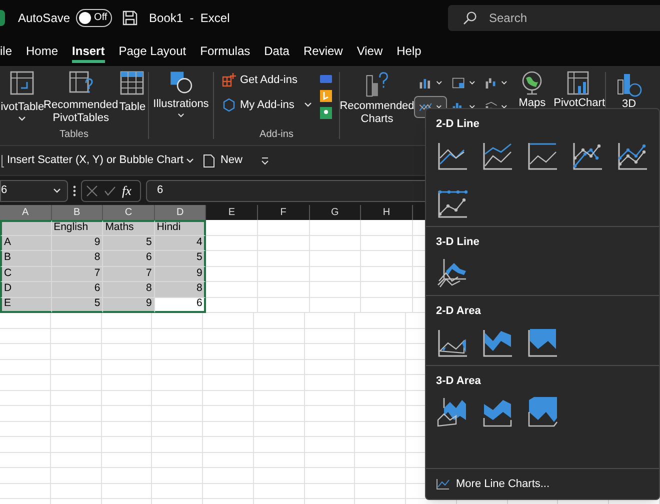 The image size is (660, 504). I want to click on group-label: Tables, so click(74, 135).